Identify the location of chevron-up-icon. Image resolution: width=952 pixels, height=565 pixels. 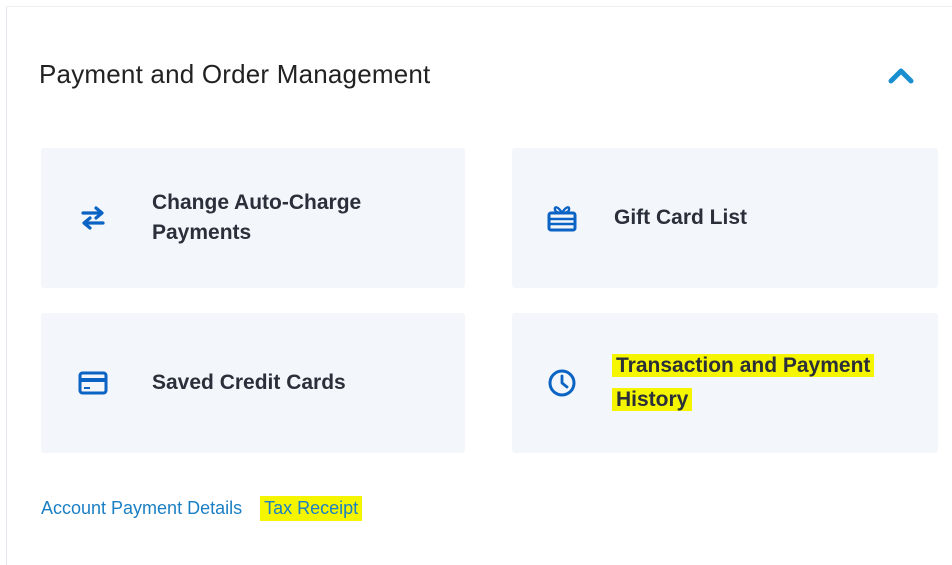
(901, 76).